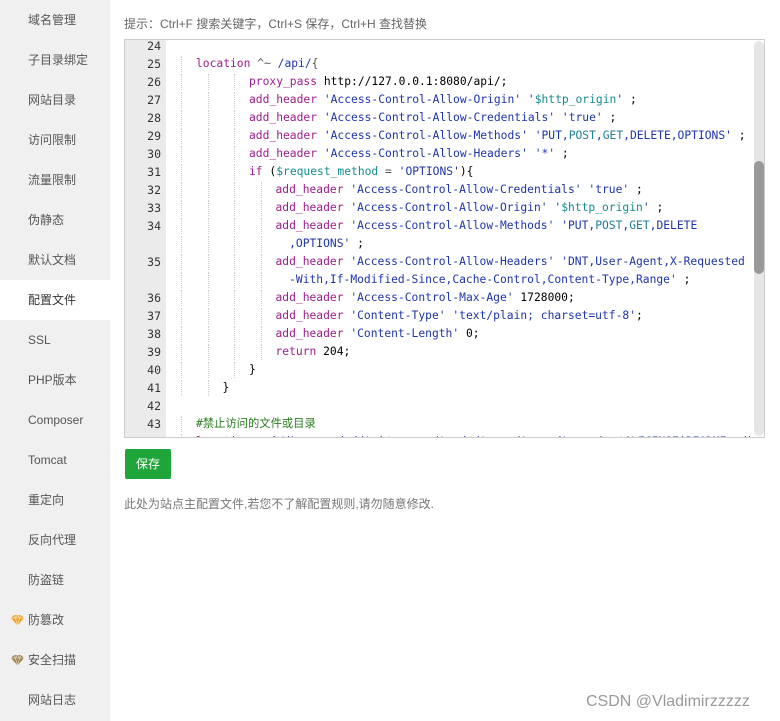 Image resolution: width=780 pixels, height=721 pixels. Describe the element at coordinates (148, 464) in the screenshot. I see `save-button: 保存` at that location.